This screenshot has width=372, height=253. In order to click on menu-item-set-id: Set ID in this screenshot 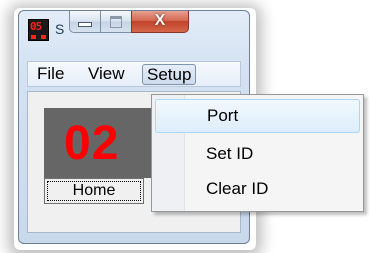, I will do `click(257, 154)`.